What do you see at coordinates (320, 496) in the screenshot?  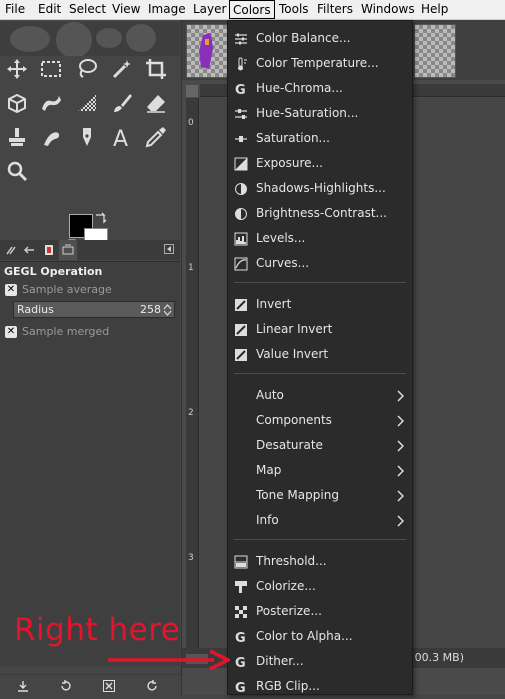 I see `menu-item-tone-mapping-submenu: Tone Mapping` at bounding box center [320, 496].